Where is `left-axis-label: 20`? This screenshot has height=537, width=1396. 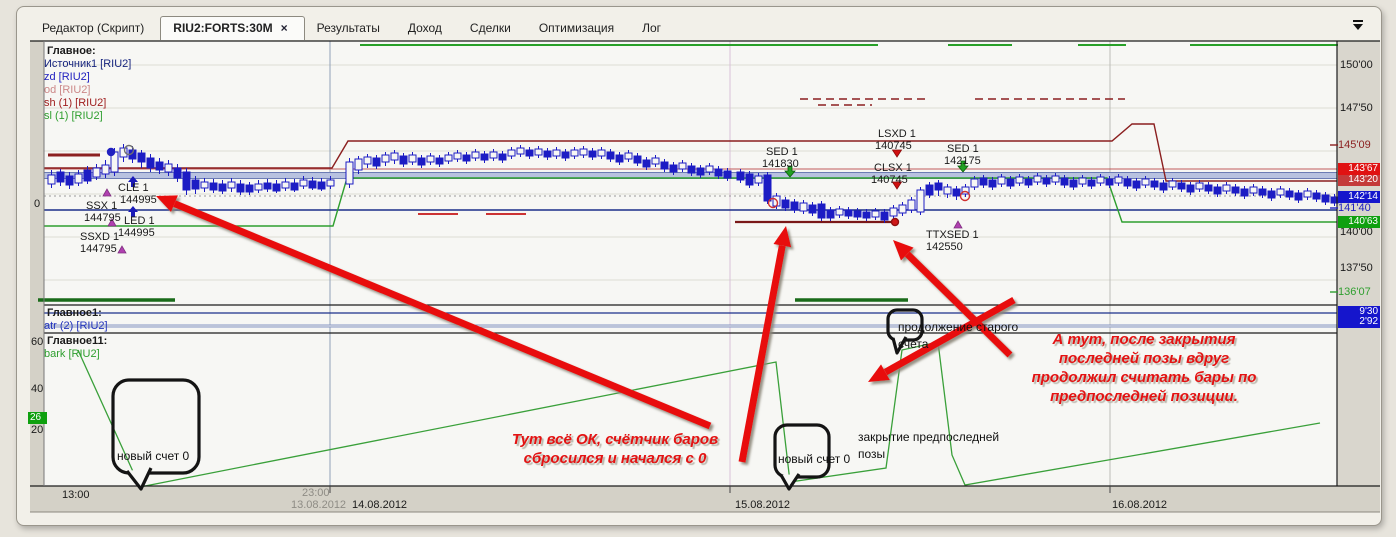 left-axis-label: 20 is located at coordinates (37, 430).